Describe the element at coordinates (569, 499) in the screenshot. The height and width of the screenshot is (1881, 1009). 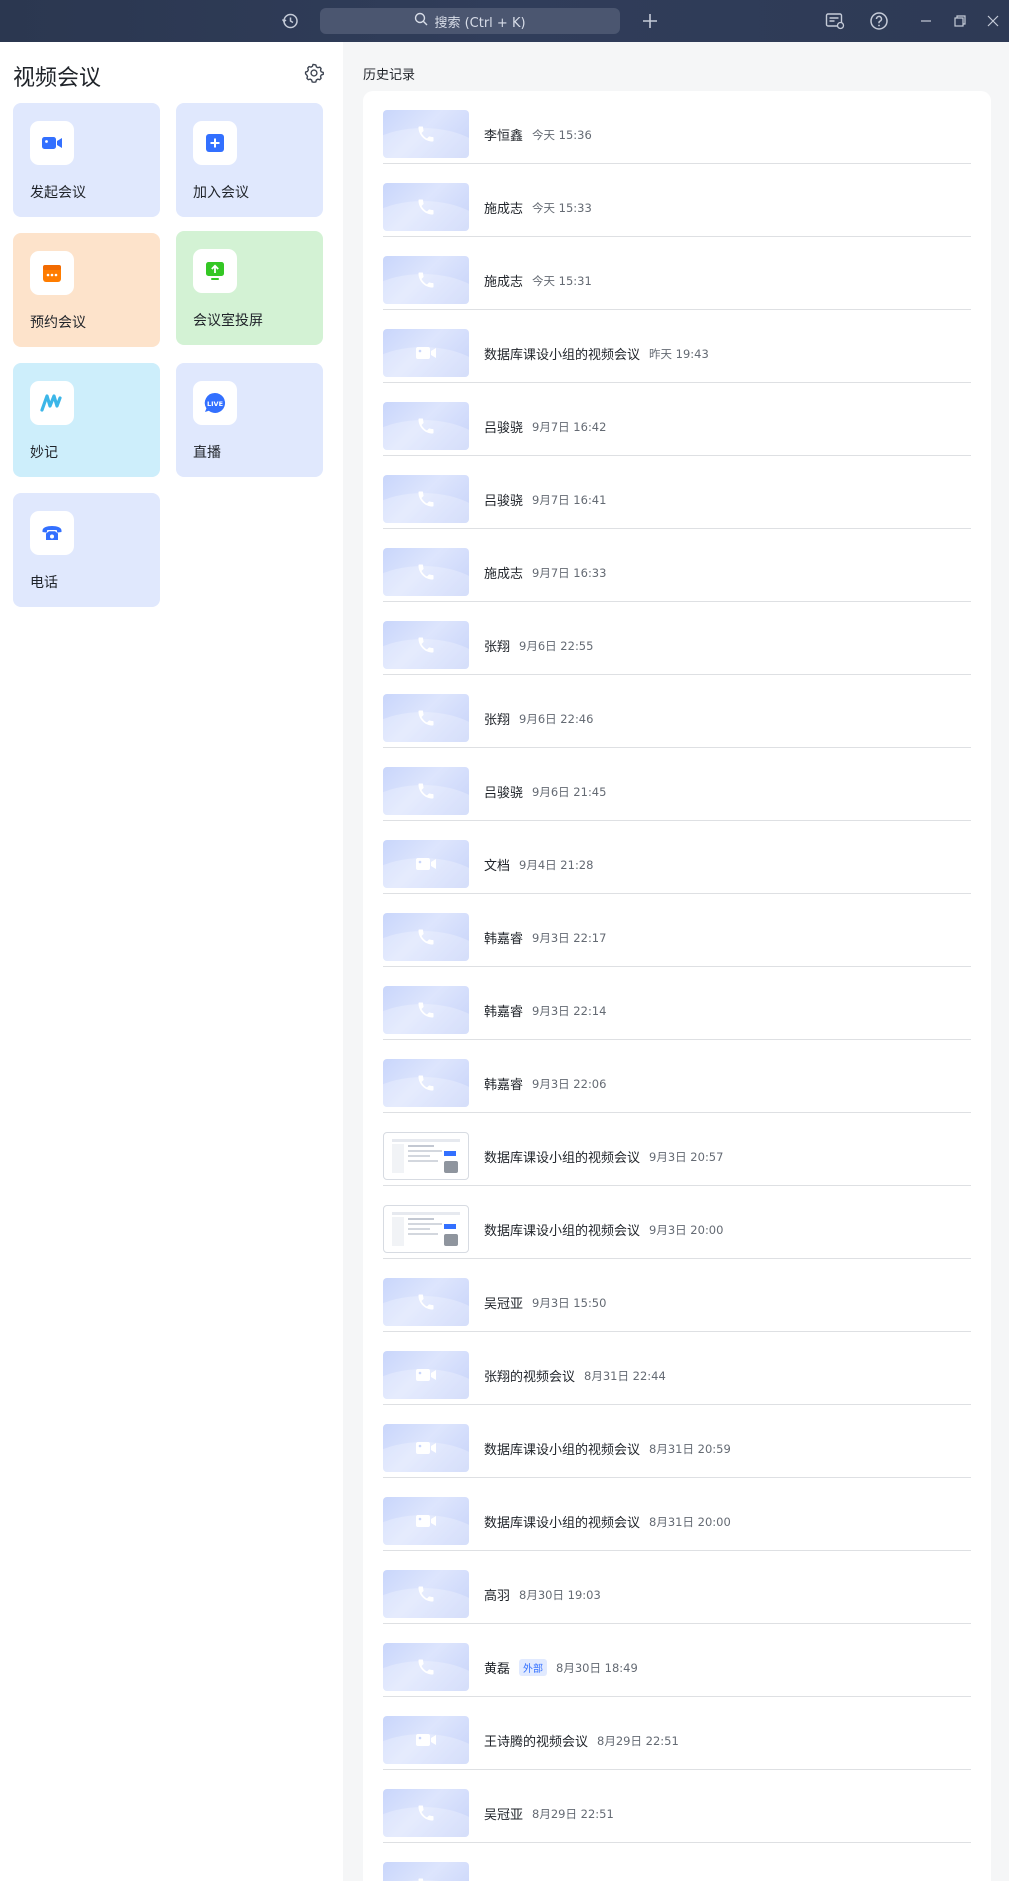
I see `history-item-time: 9月7日 16:41` at that location.